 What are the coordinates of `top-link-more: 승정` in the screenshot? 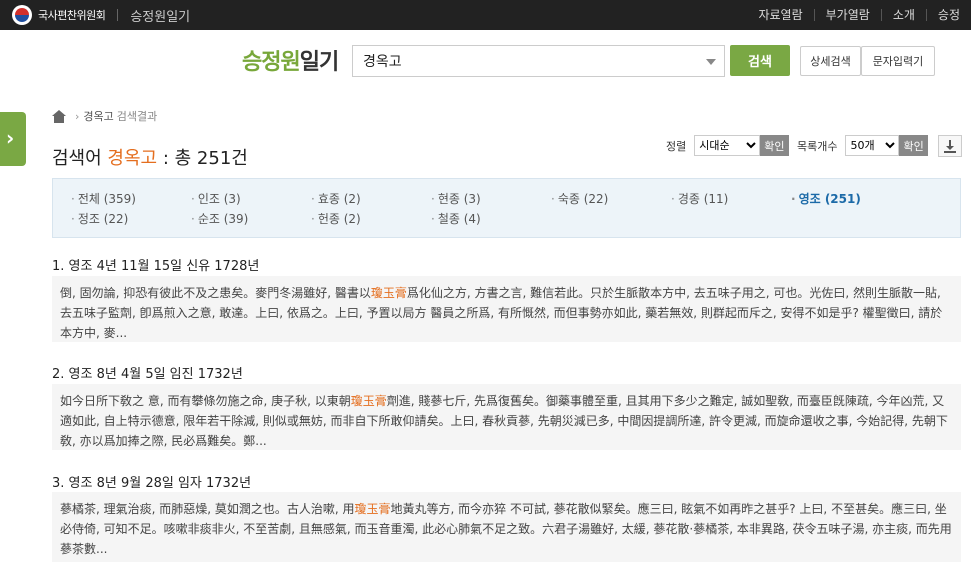 It's located at (948, 15).